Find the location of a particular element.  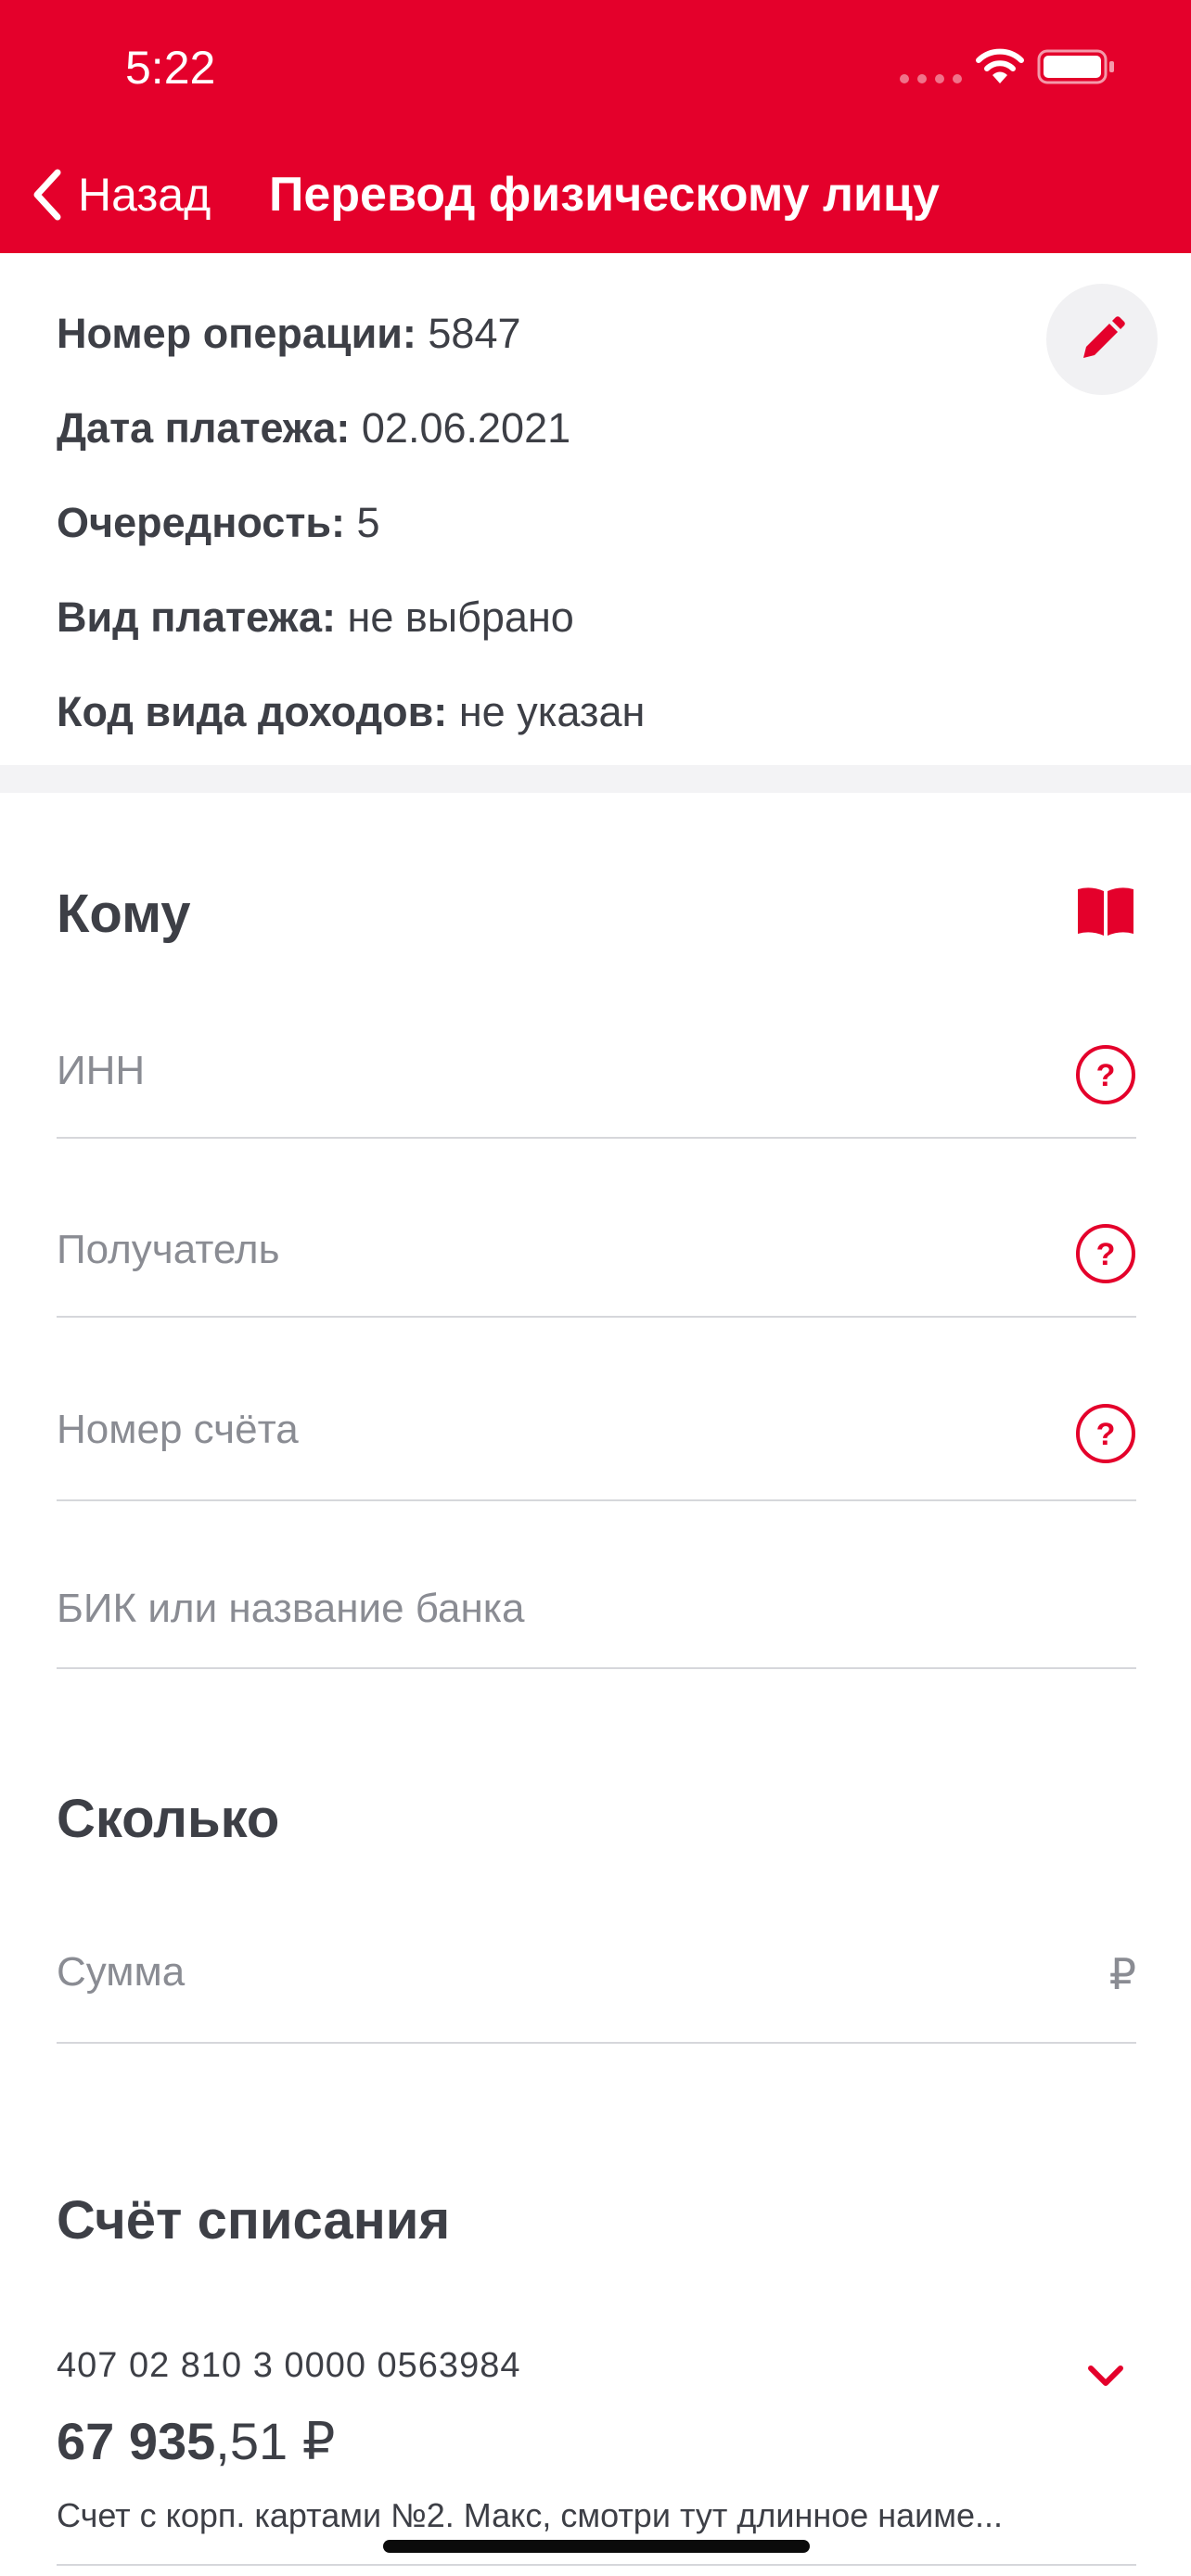

account-balance: 67 935,51 ₽ is located at coordinates (196, 2441).